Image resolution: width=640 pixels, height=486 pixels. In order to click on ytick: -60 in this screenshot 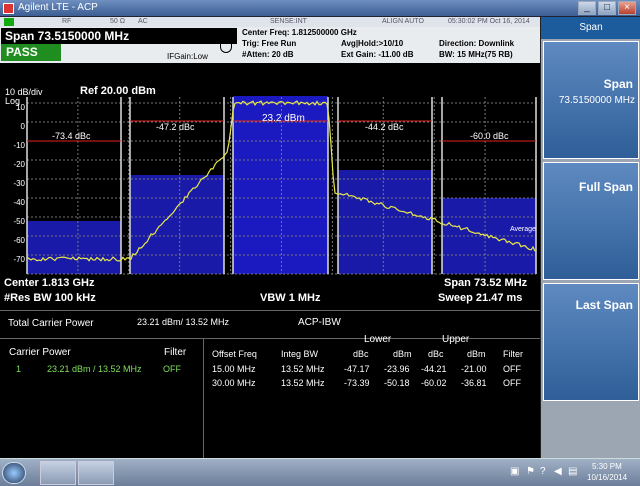, I will do `click(19, 240)`.